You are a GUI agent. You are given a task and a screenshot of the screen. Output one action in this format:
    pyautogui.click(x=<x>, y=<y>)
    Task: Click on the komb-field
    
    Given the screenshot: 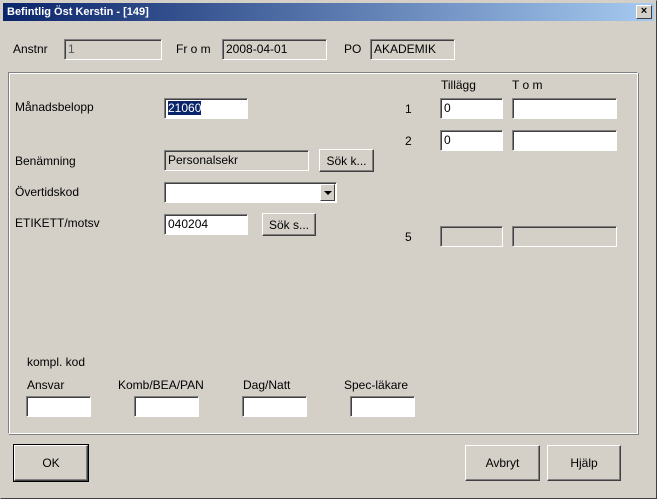 What is the action you would take?
    pyautogui.click(x=166, y=406)
    